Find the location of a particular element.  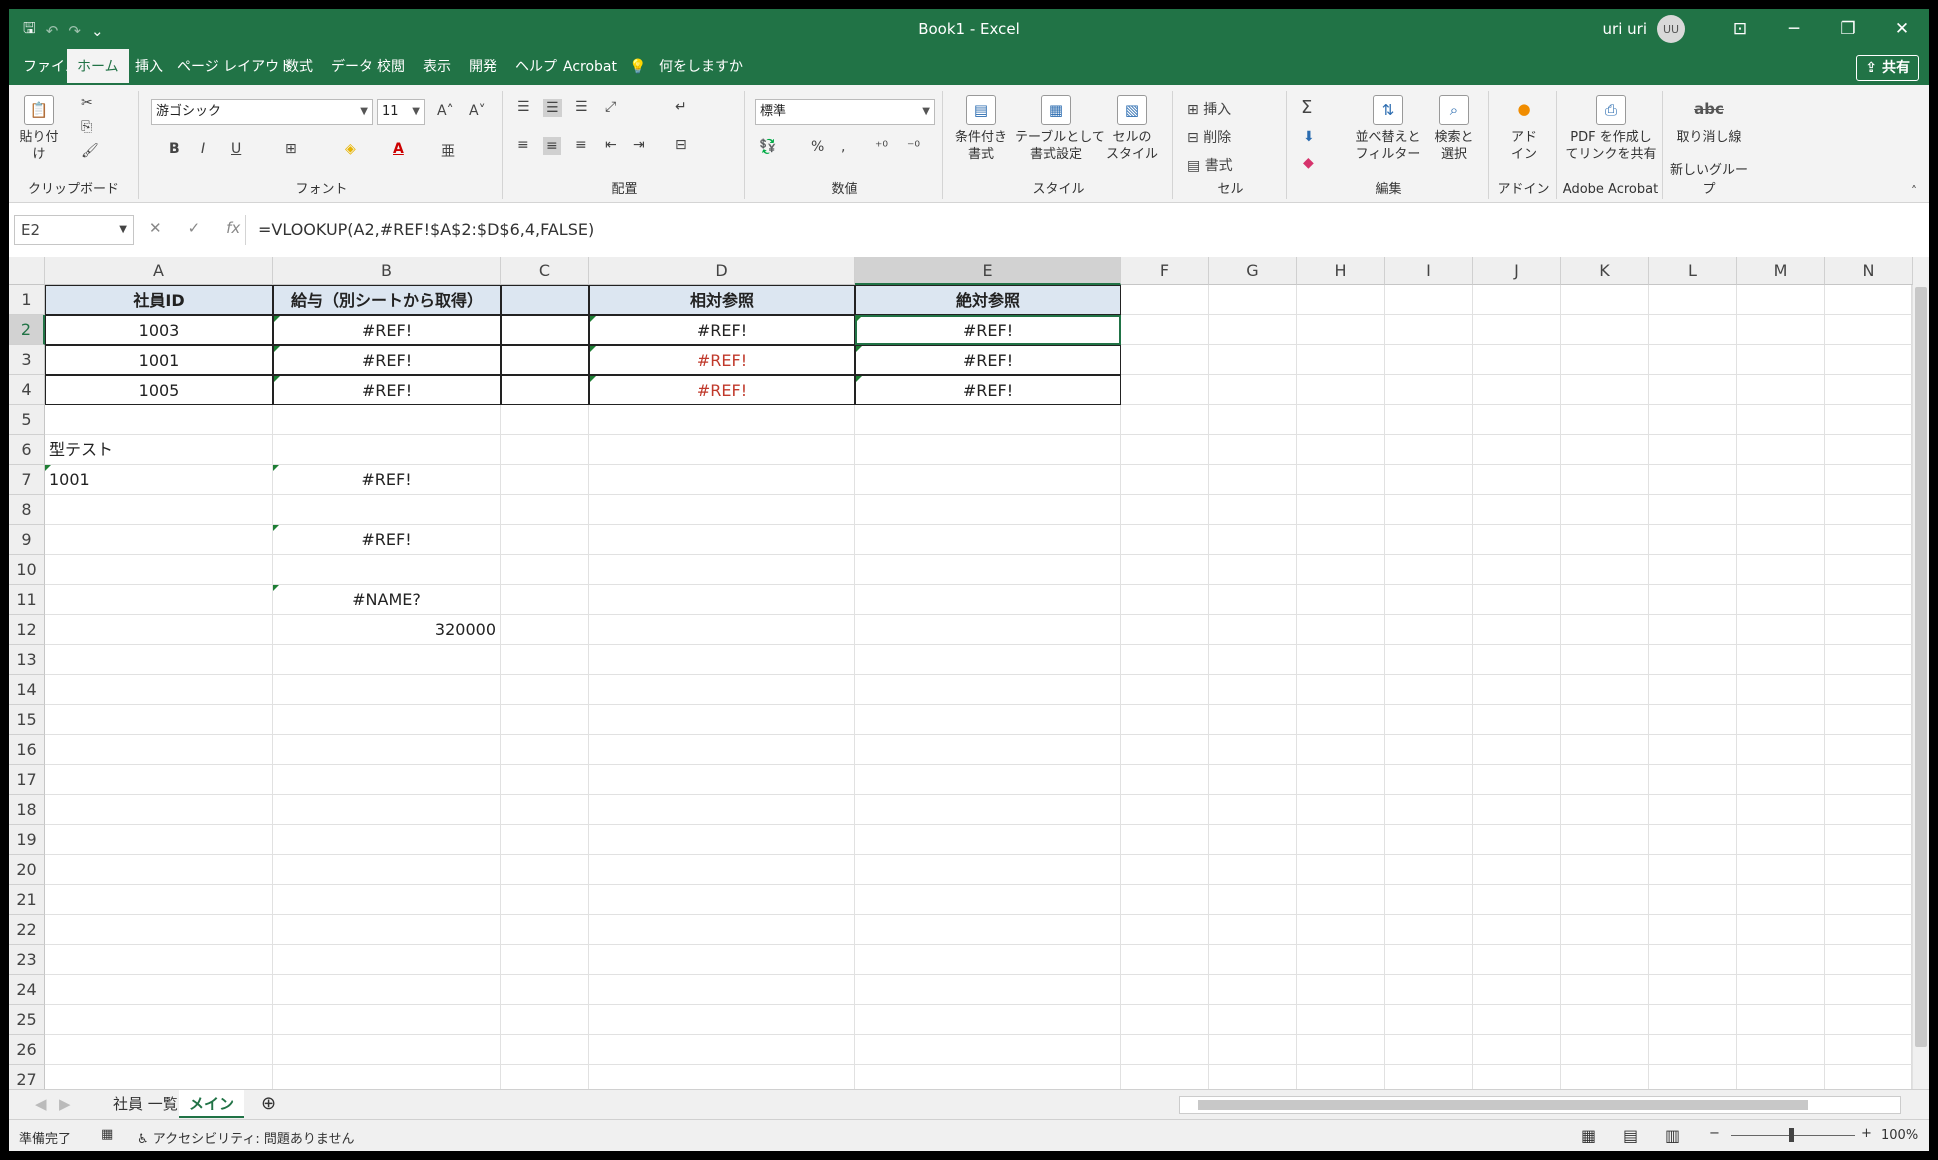

cell-n23 is located at coordinates (1869, 960).